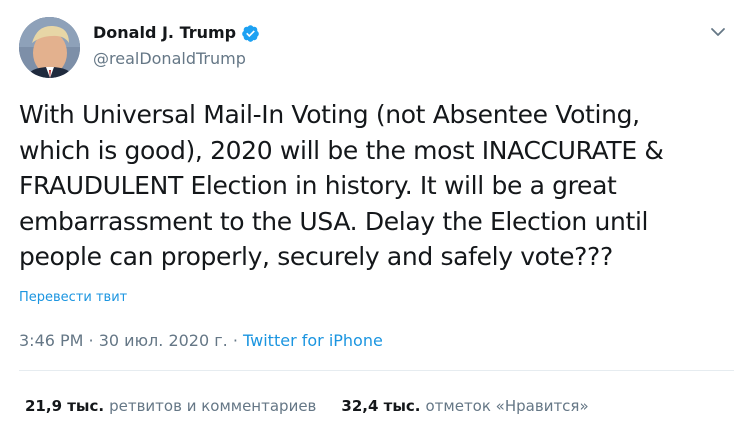 Image resolution: width=749 pixels, height=438 pixels. I want to click on avatar, so click(49, 47).